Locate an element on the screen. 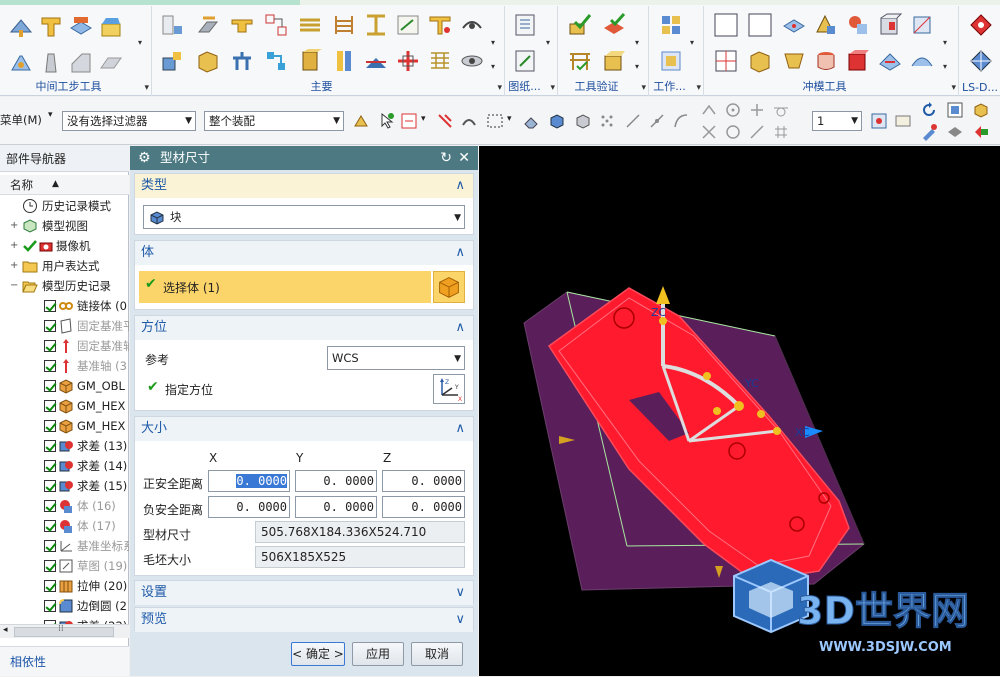 This screenshot has width=1000, height=677. face-select-icon is located at coordinates (583, 121).